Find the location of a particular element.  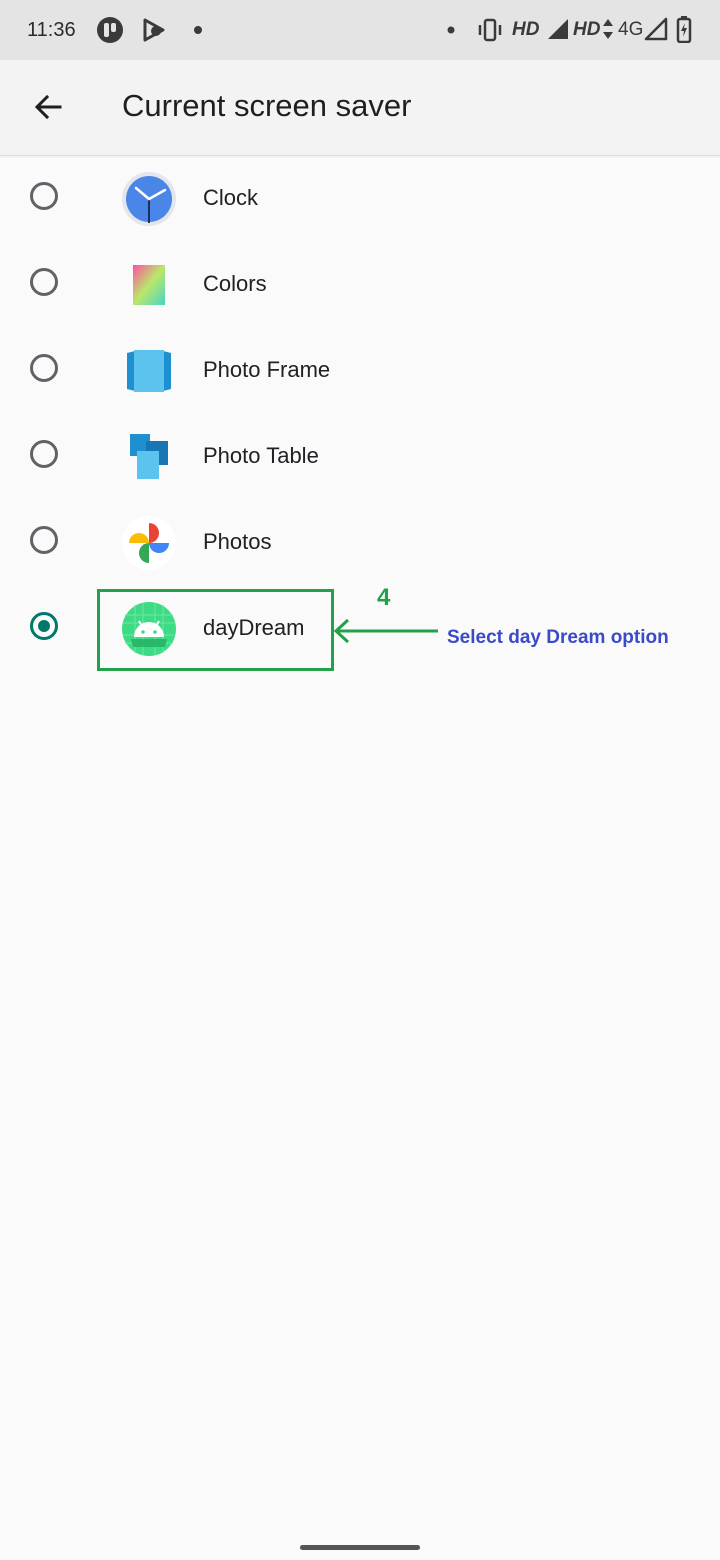

battery-charging-icon is located at coordinates (684, 29).